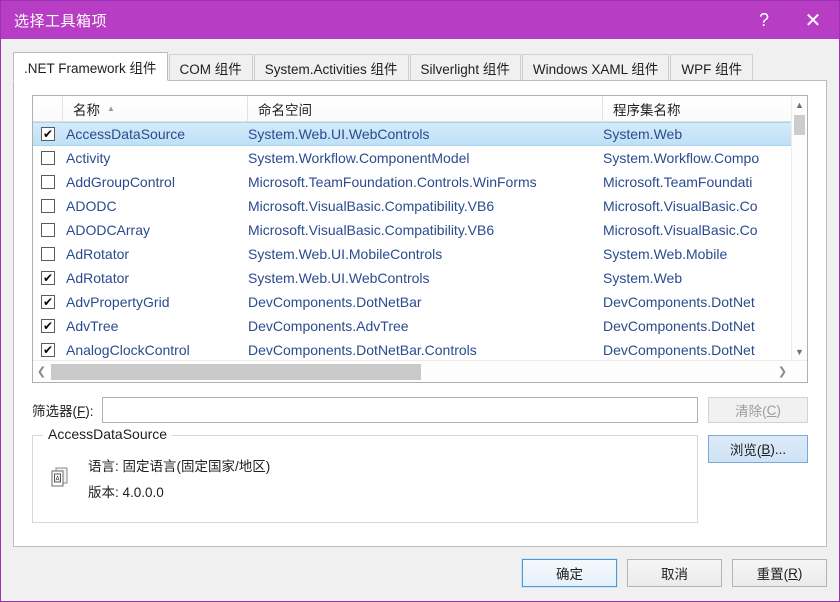 The image size is (840, 602). I want to click on tab-wpf: WPF 组件, so click(712, 67).